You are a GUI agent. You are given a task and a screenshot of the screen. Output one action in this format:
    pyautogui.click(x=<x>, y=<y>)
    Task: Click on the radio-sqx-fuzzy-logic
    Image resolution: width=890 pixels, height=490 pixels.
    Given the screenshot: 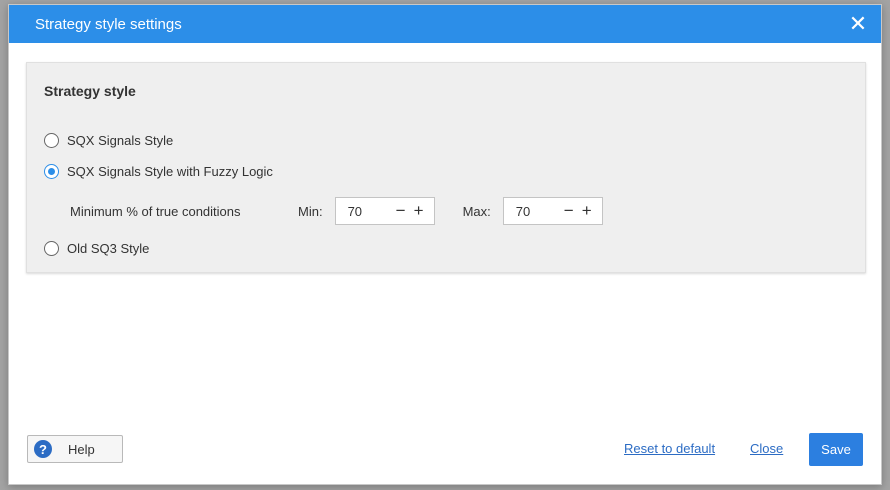 What is the action you would take?
    pyautogui.click(x=51, y=171)
    